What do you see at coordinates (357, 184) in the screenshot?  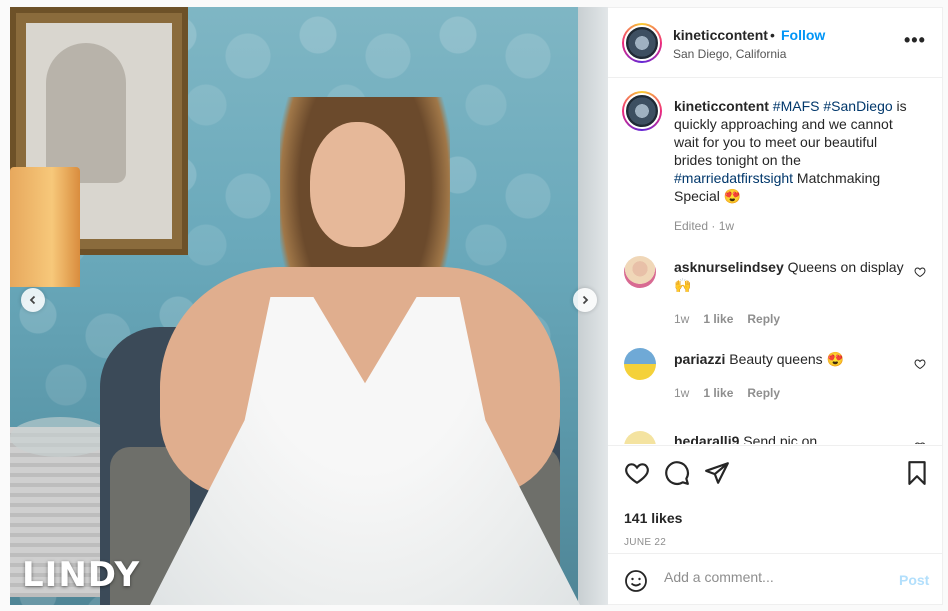 I see `bride-face` at bounding box center [357, 184].